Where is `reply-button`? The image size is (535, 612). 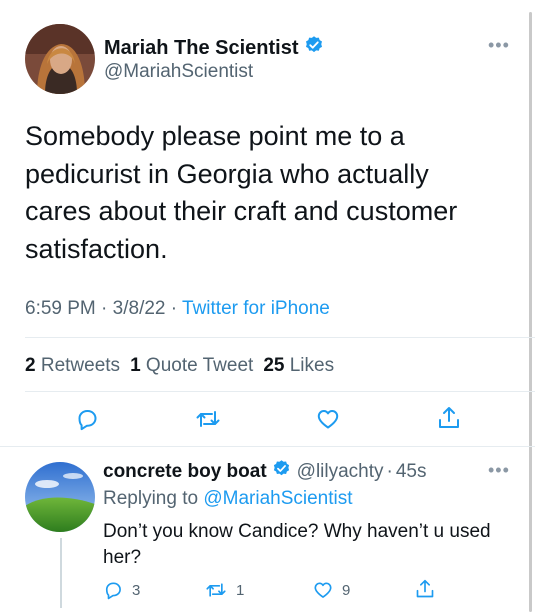
reply-button is located at coordinates (87, 419).